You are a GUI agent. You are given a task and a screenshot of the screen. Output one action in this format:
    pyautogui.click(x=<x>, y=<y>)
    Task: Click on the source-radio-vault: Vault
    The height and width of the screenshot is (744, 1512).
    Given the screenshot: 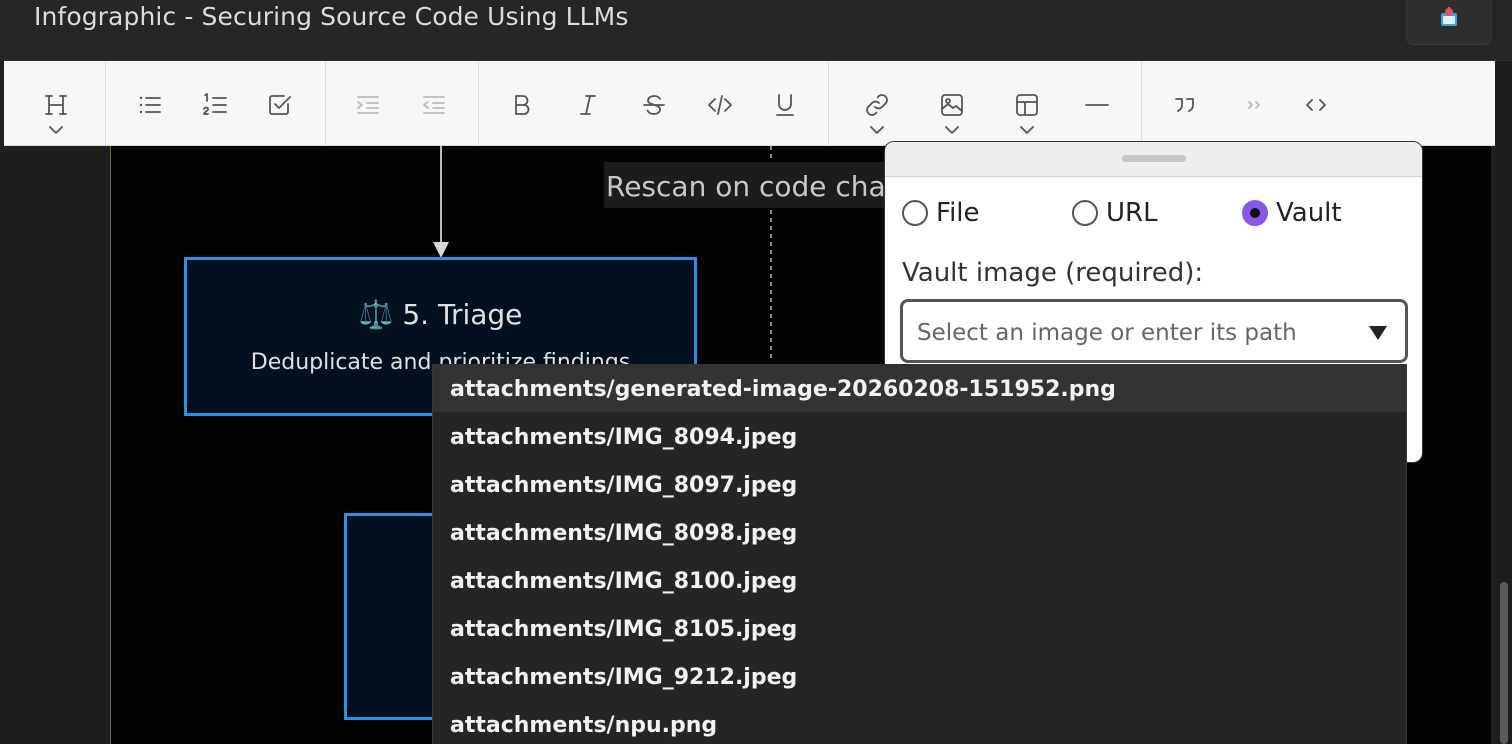 What is the action you would take?
    pyautogui.click(x=1292, y=213)
    